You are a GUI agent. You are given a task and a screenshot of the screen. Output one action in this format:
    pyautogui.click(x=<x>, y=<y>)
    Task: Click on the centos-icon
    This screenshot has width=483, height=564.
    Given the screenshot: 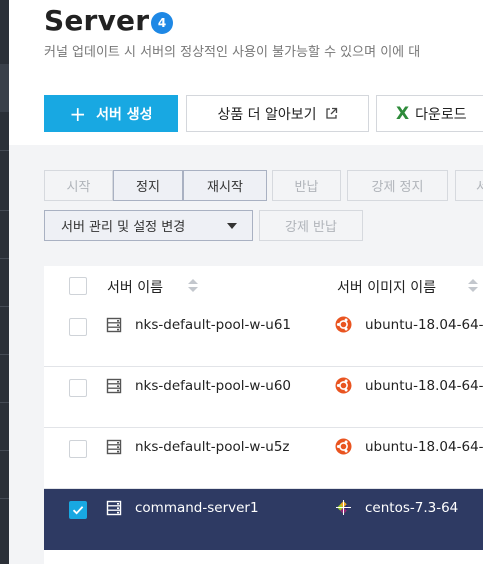 What is the action you would take?
    pyautogui.click(x=343, y=507)
    